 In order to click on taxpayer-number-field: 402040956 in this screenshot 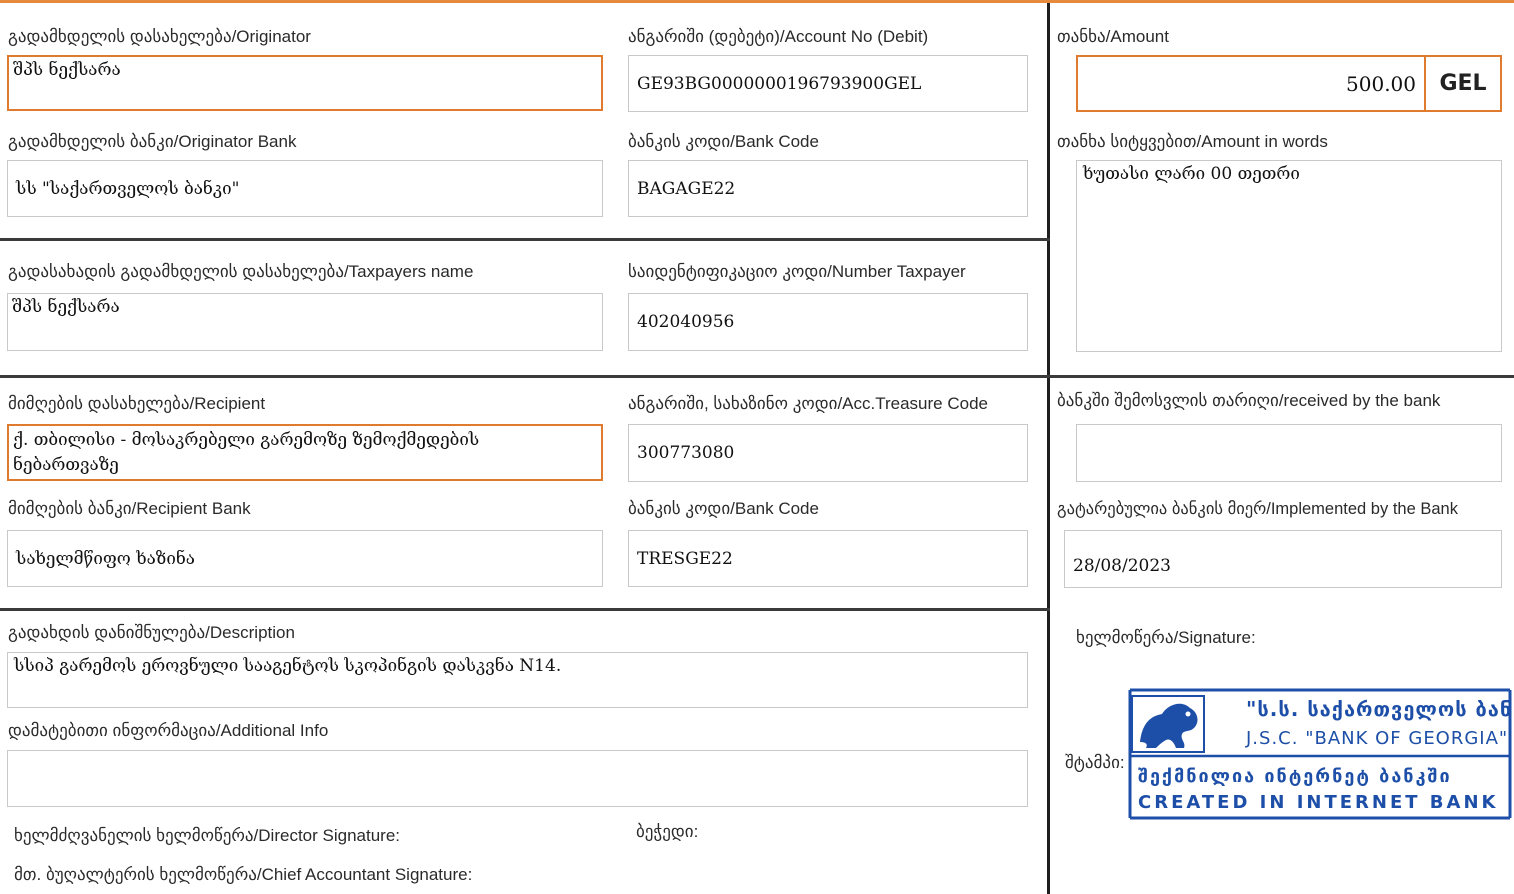, I will do `click(828, 322)`.